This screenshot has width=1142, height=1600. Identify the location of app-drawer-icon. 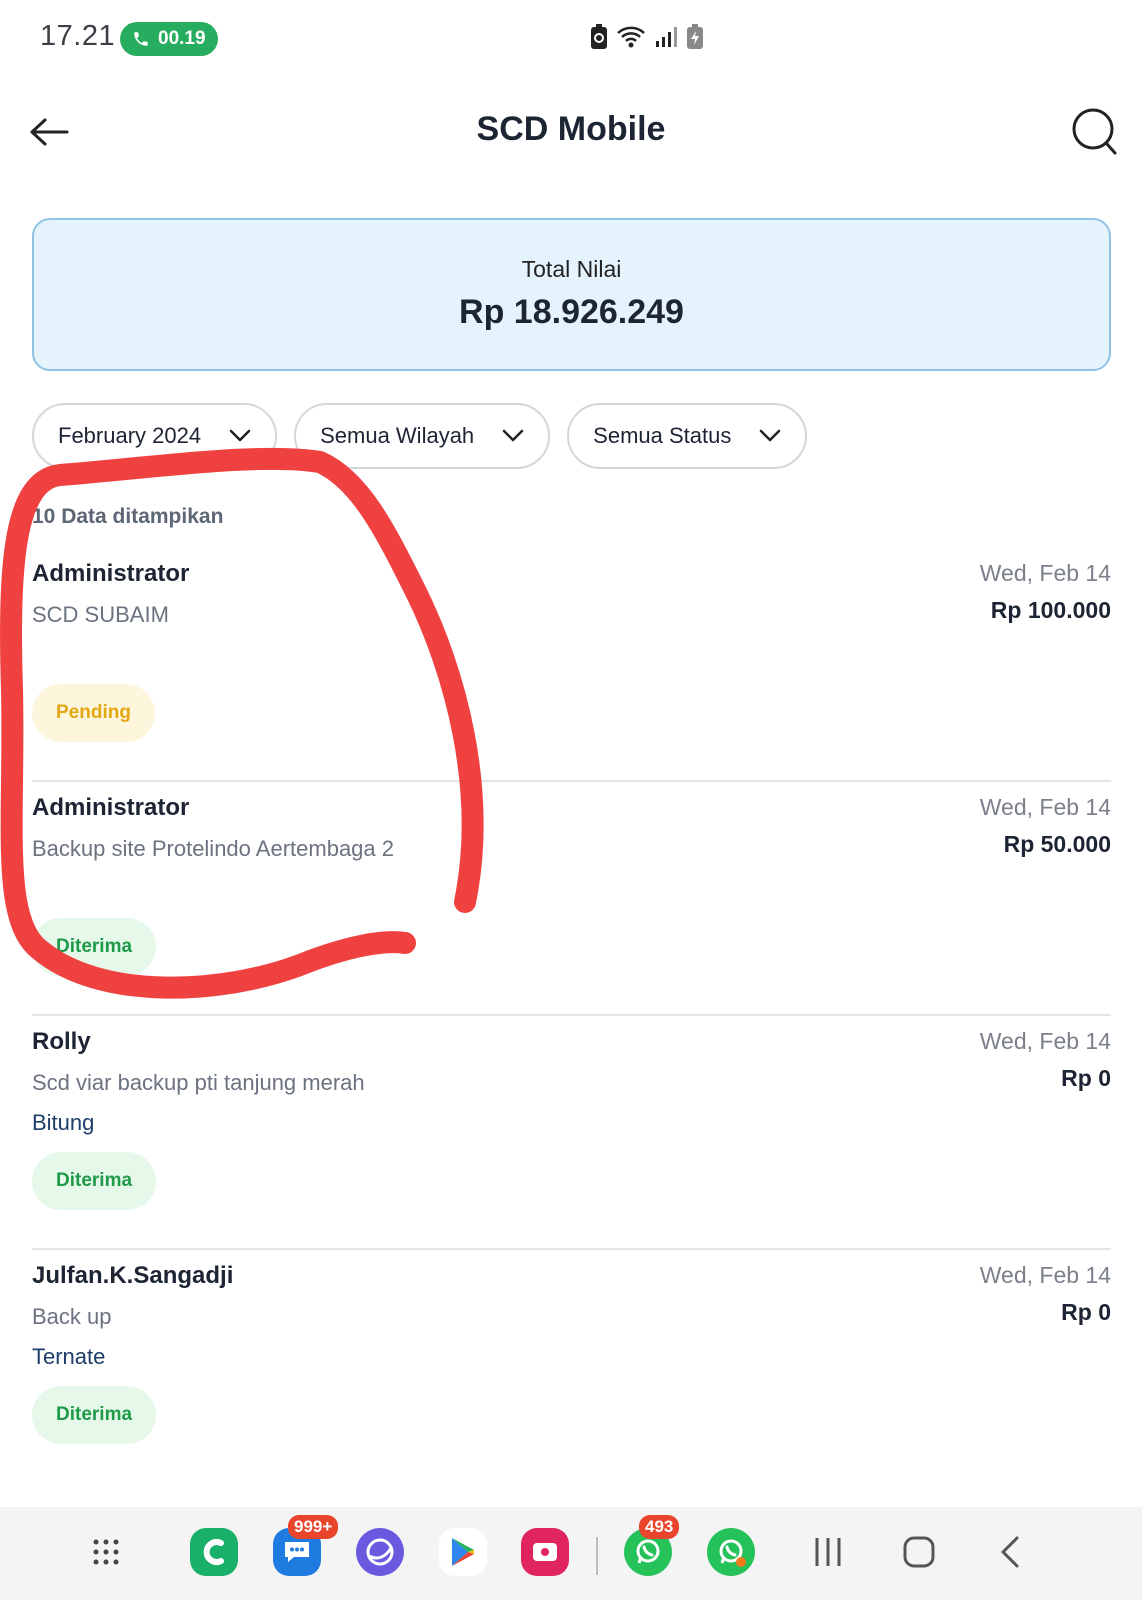
(106, 1552).